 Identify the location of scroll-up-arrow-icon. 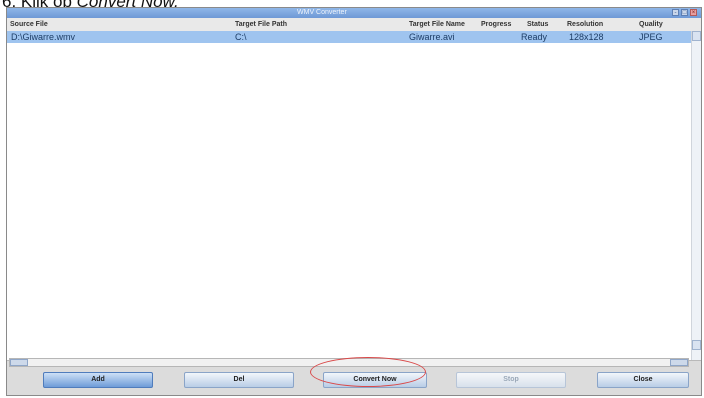
(696, 36).